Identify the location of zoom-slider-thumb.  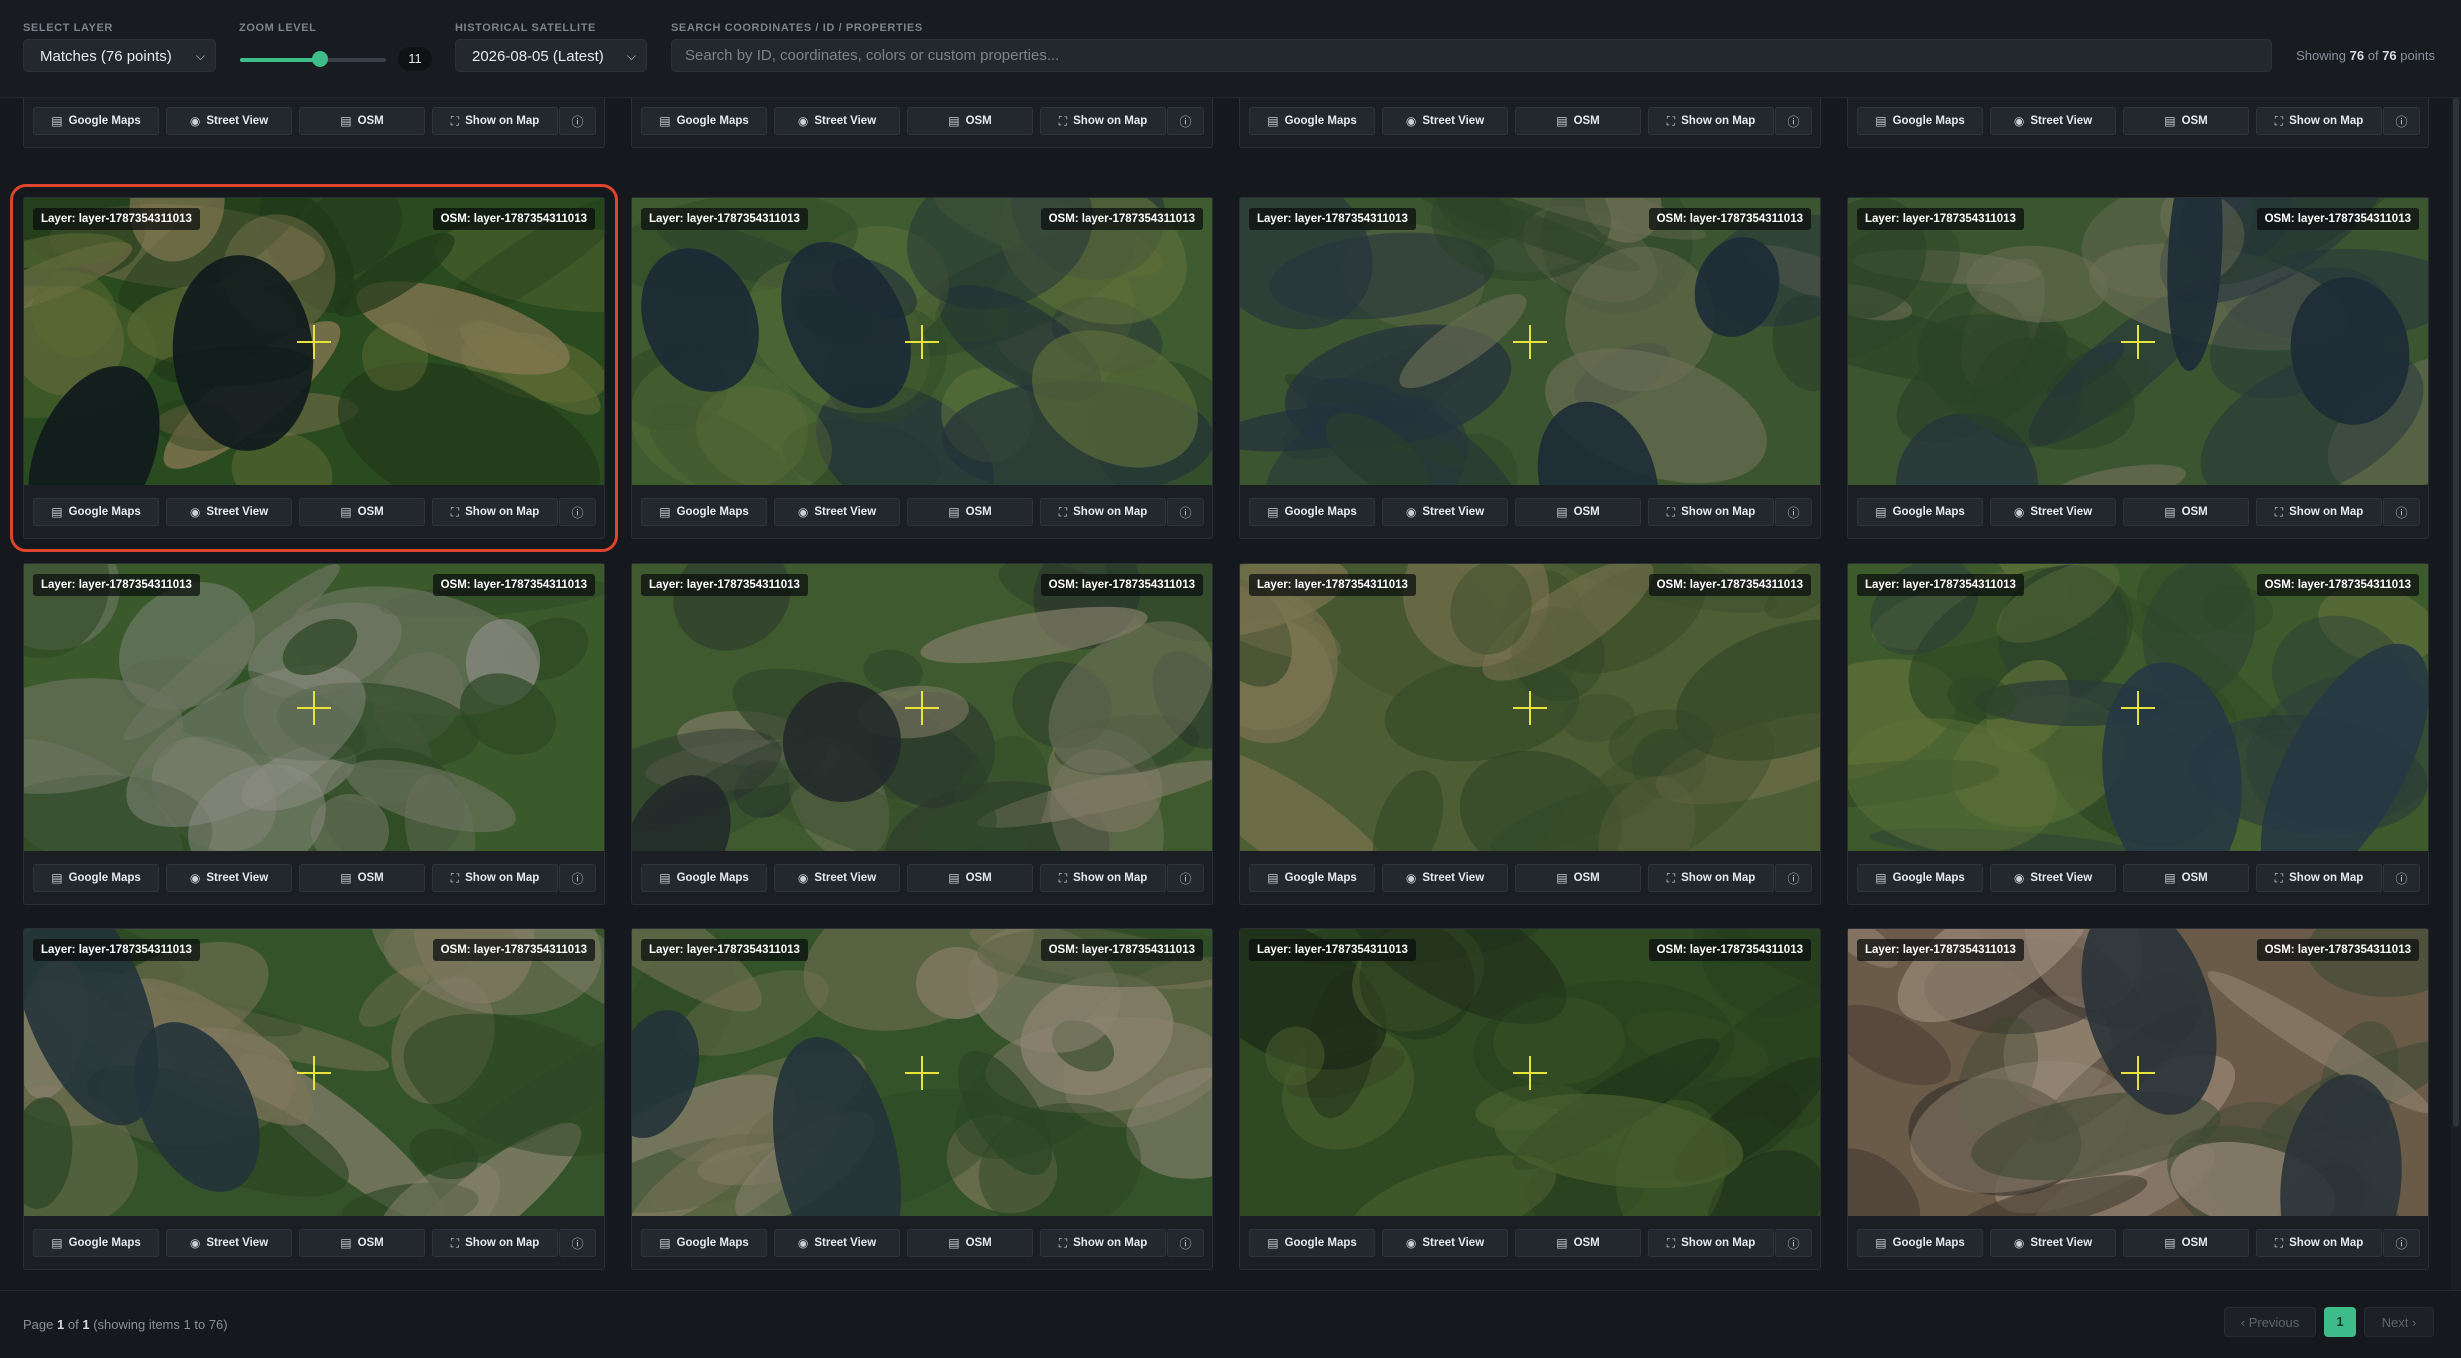
(320, 59).